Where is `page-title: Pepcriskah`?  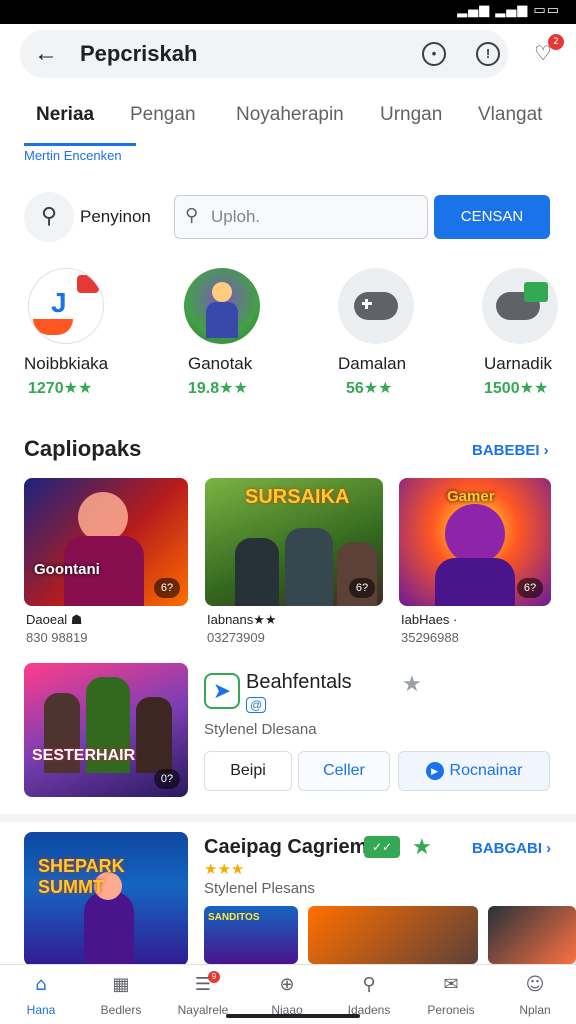 page-title: Pepcriskah is located at coordinates (139, 53).